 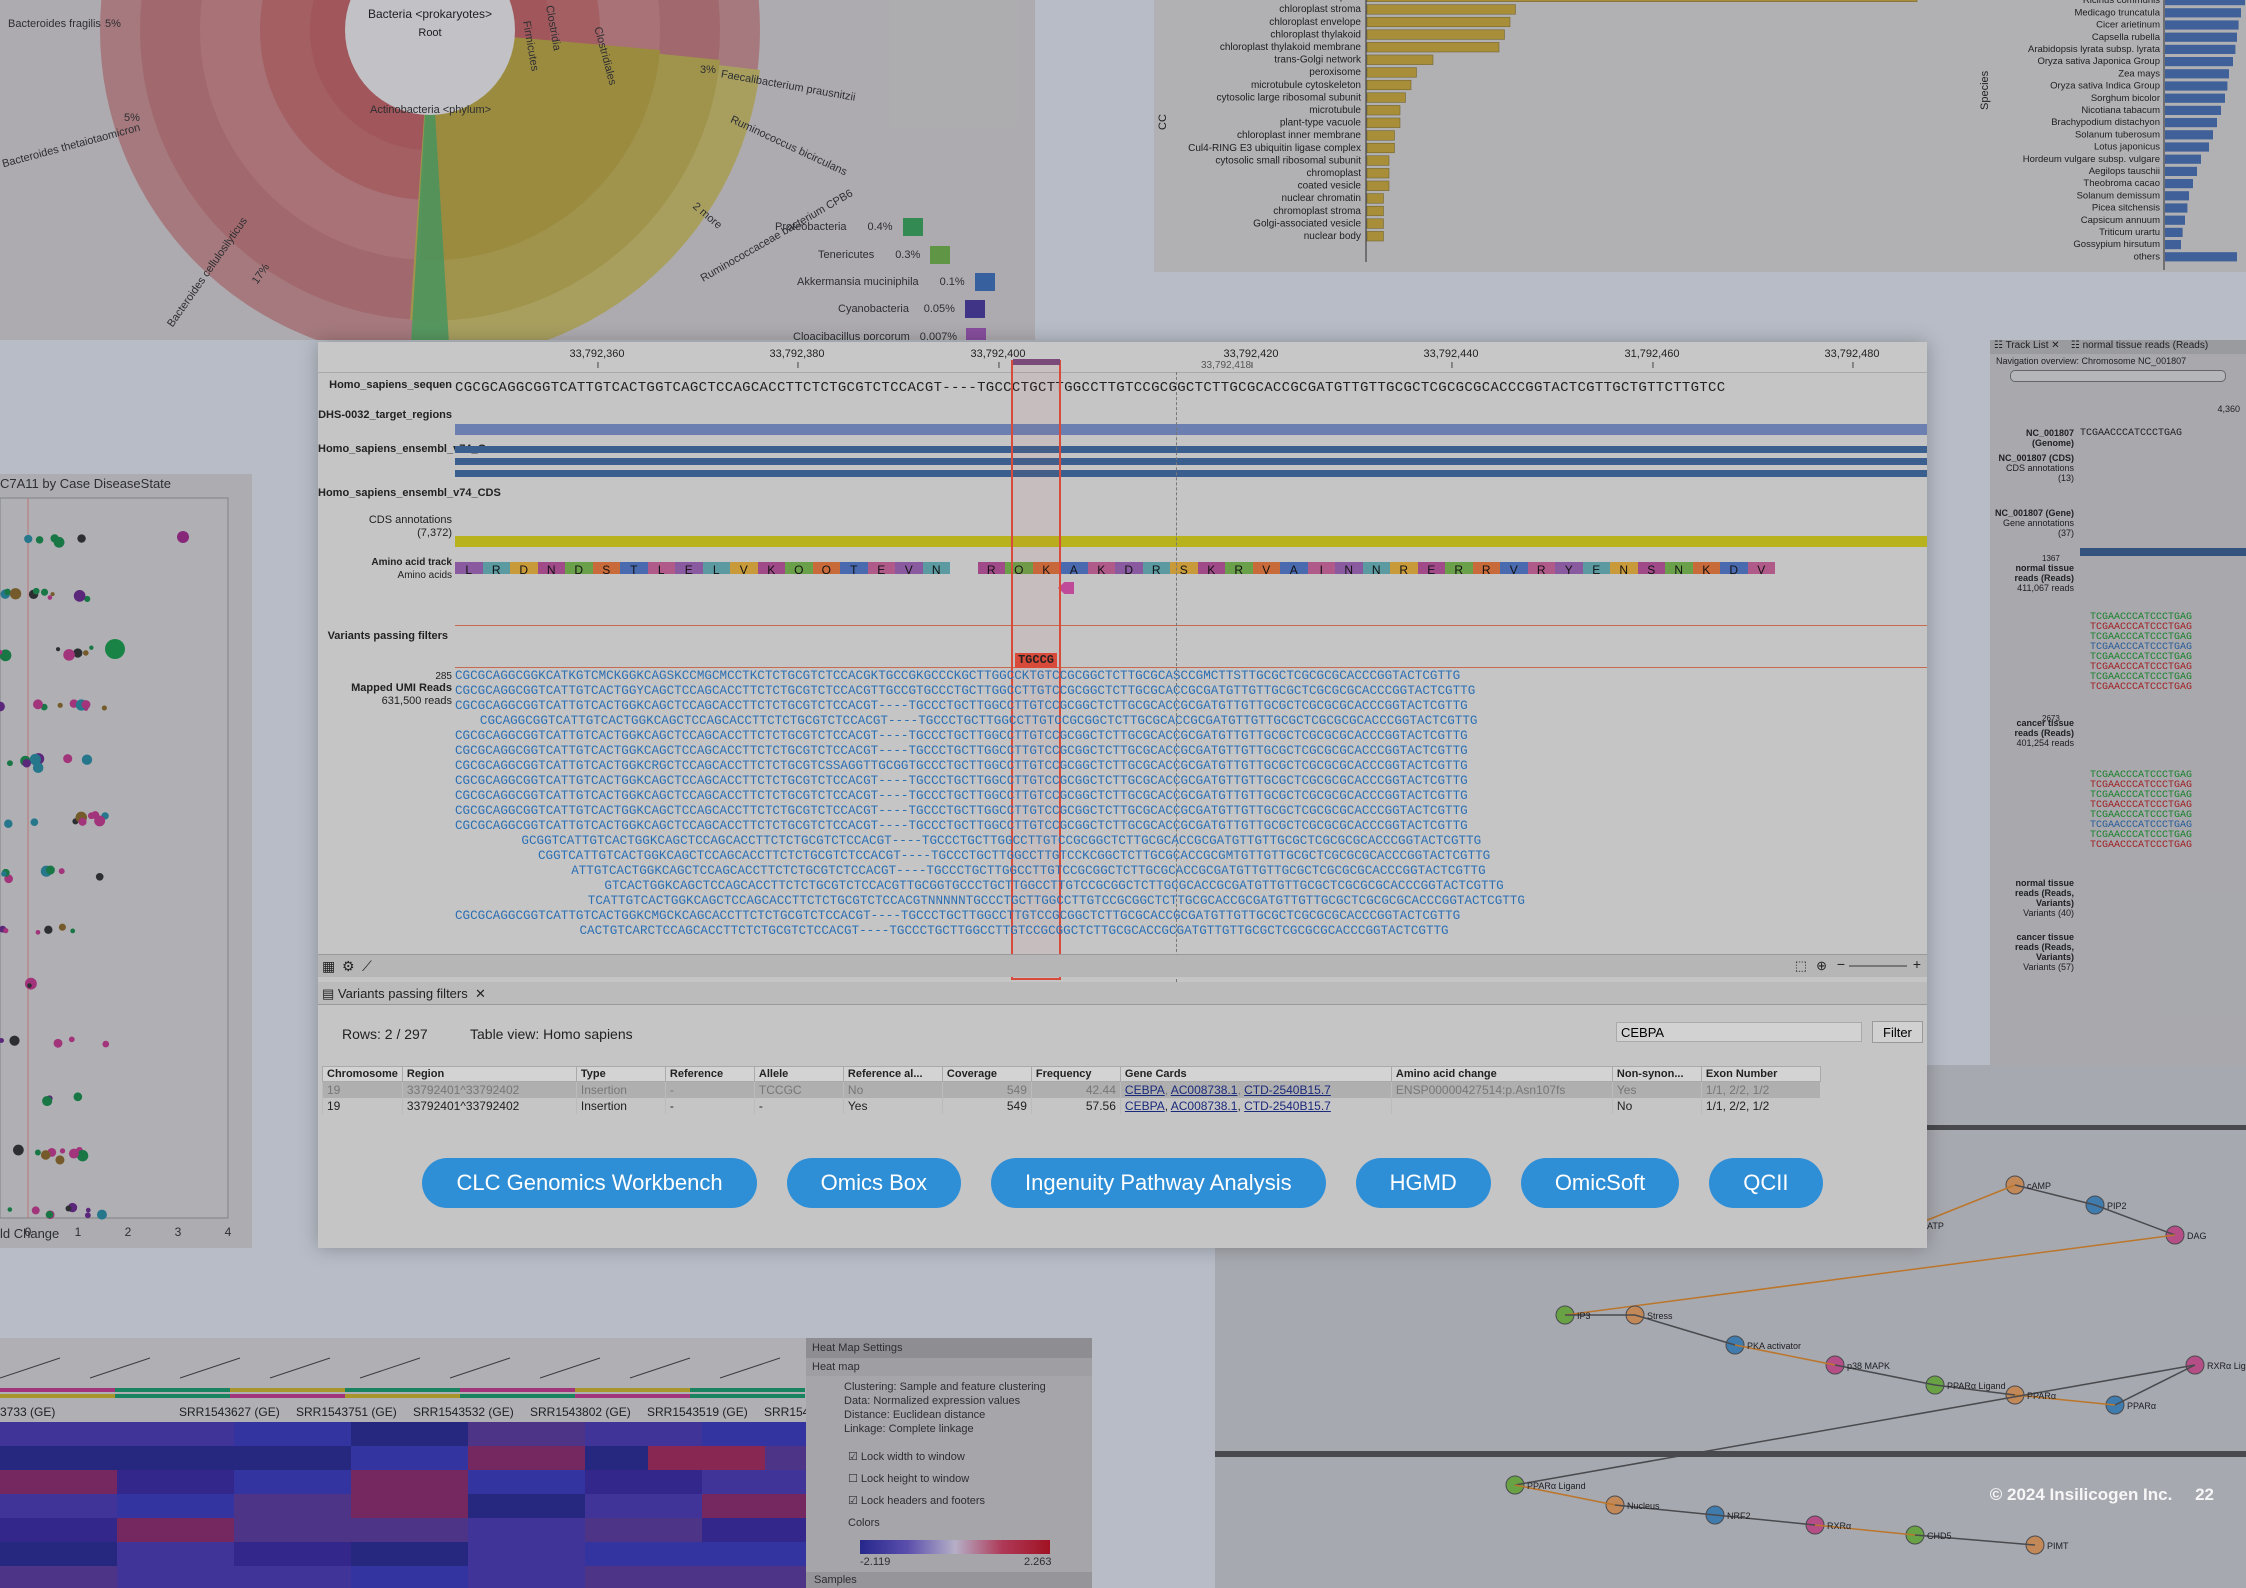 What do you see at coordinates (936, 568) in the screenshot?
I see `amino-acid-cell: N` at bounding box center [936, 568].